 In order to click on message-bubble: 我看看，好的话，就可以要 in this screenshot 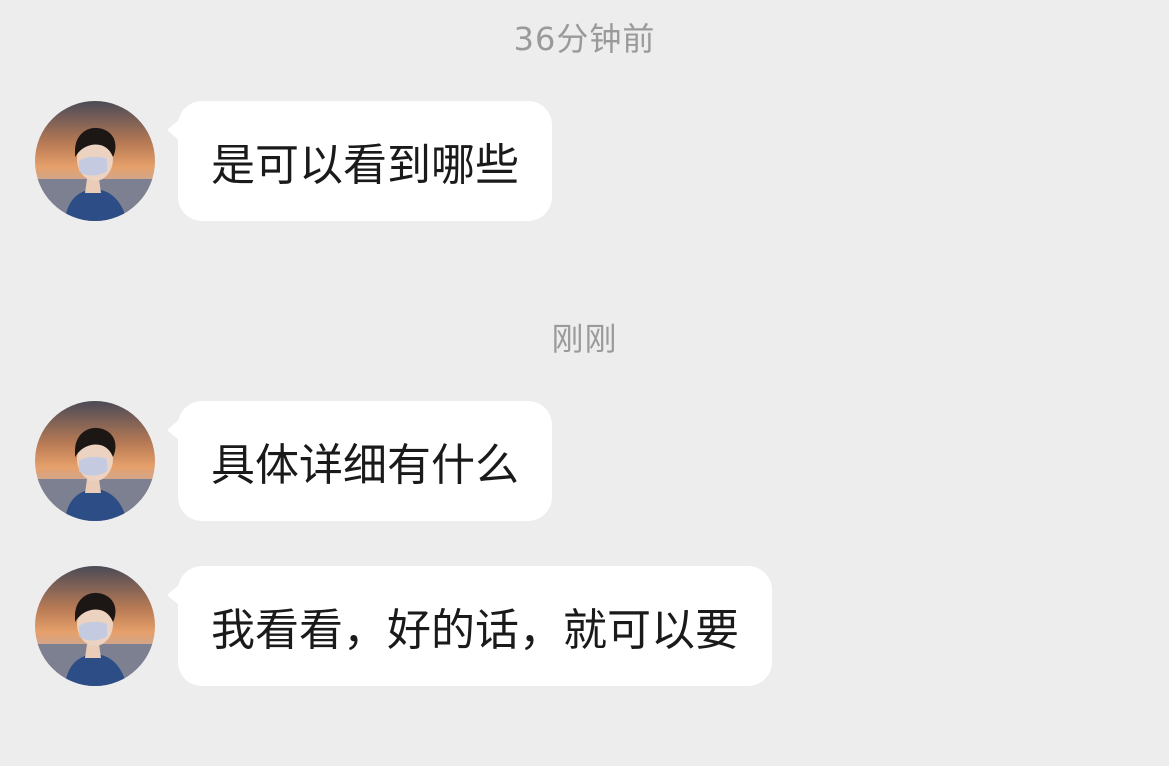, I will do `click(469, 626)`.